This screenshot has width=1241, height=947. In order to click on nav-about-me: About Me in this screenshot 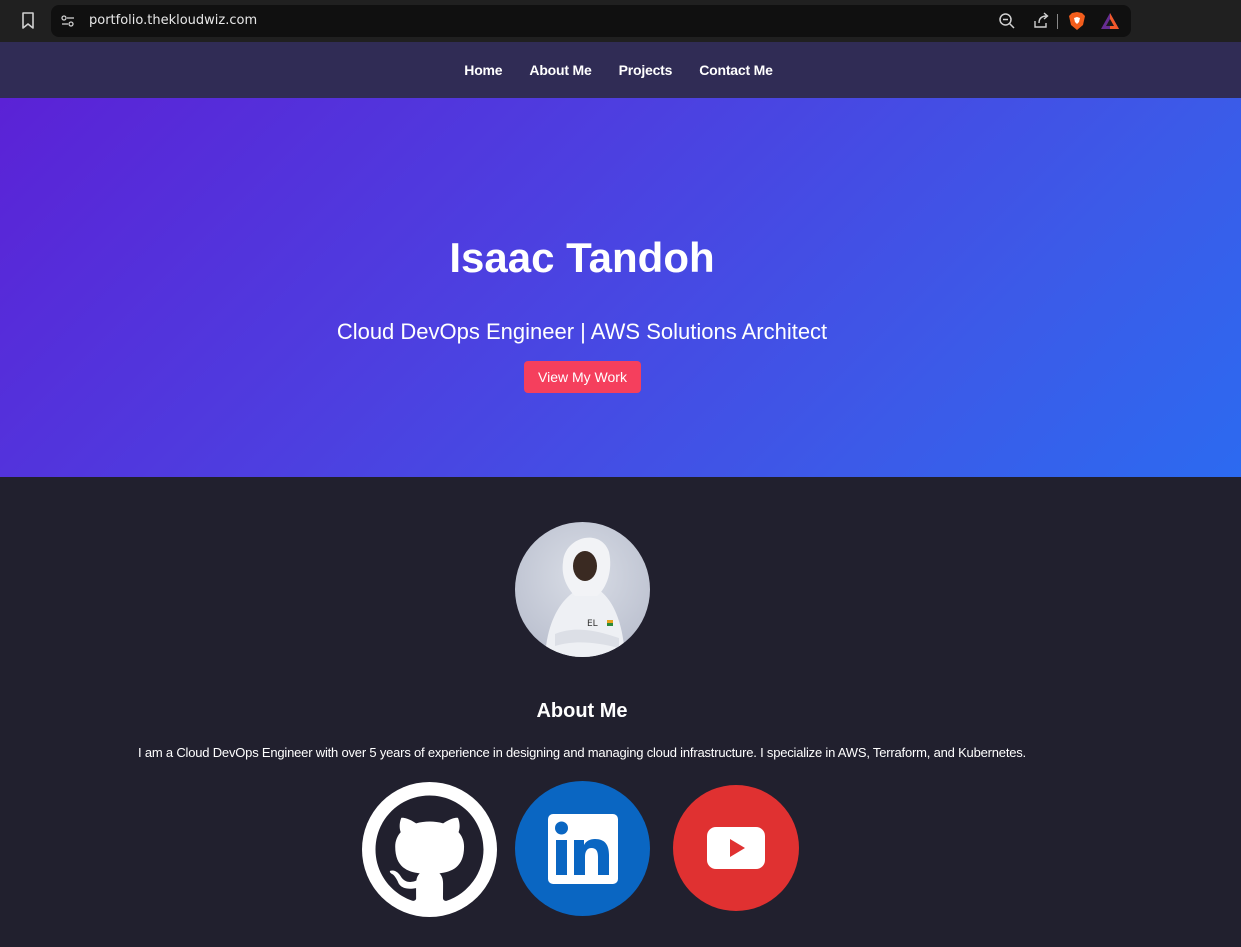, I will do `click(560, 70)`.